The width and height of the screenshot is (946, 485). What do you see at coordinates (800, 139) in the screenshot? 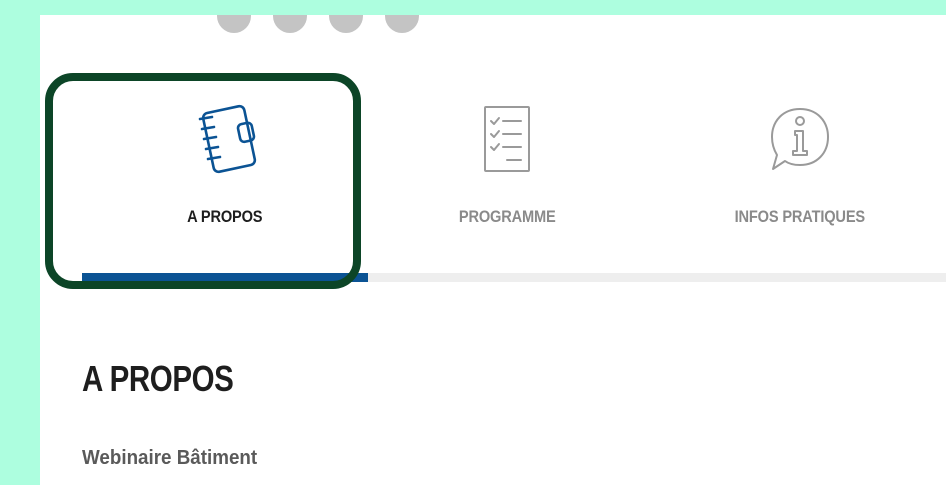
I see `info-bubble-icon` at bounding box center [800, 139].